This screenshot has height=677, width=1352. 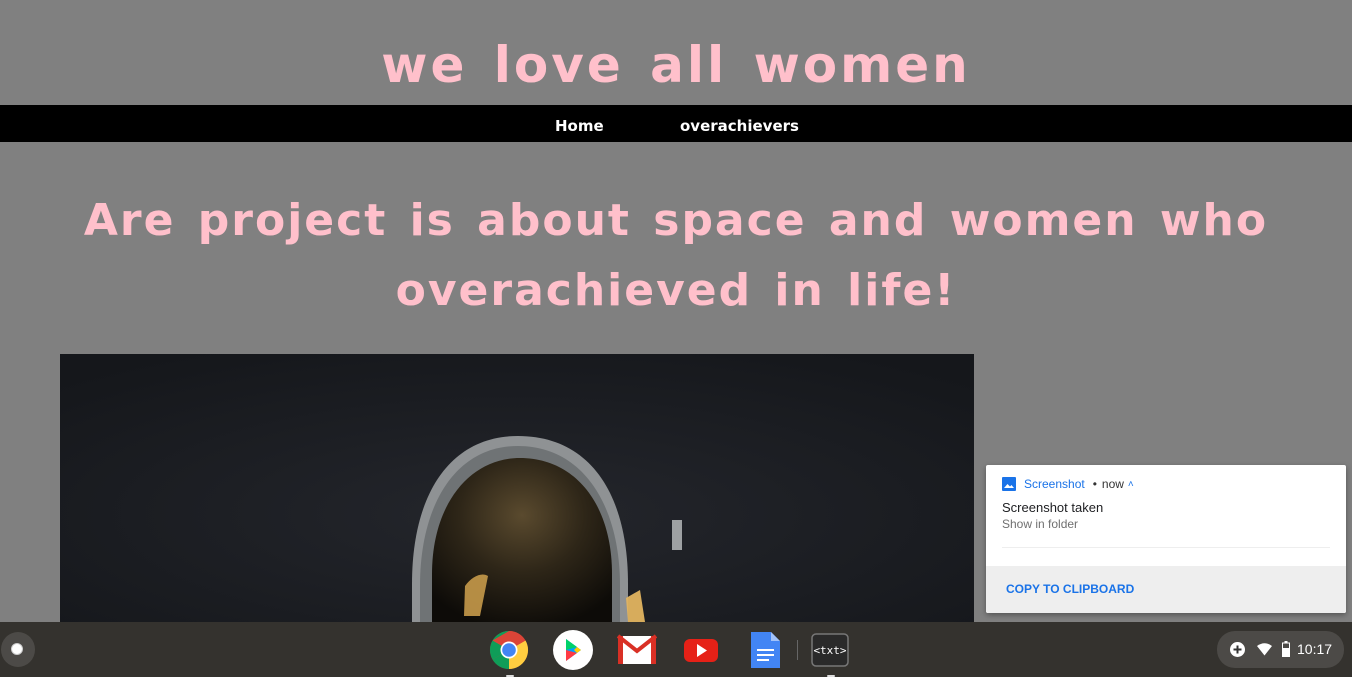 I want to click on shelf-divider, so click(x=797, y=650).